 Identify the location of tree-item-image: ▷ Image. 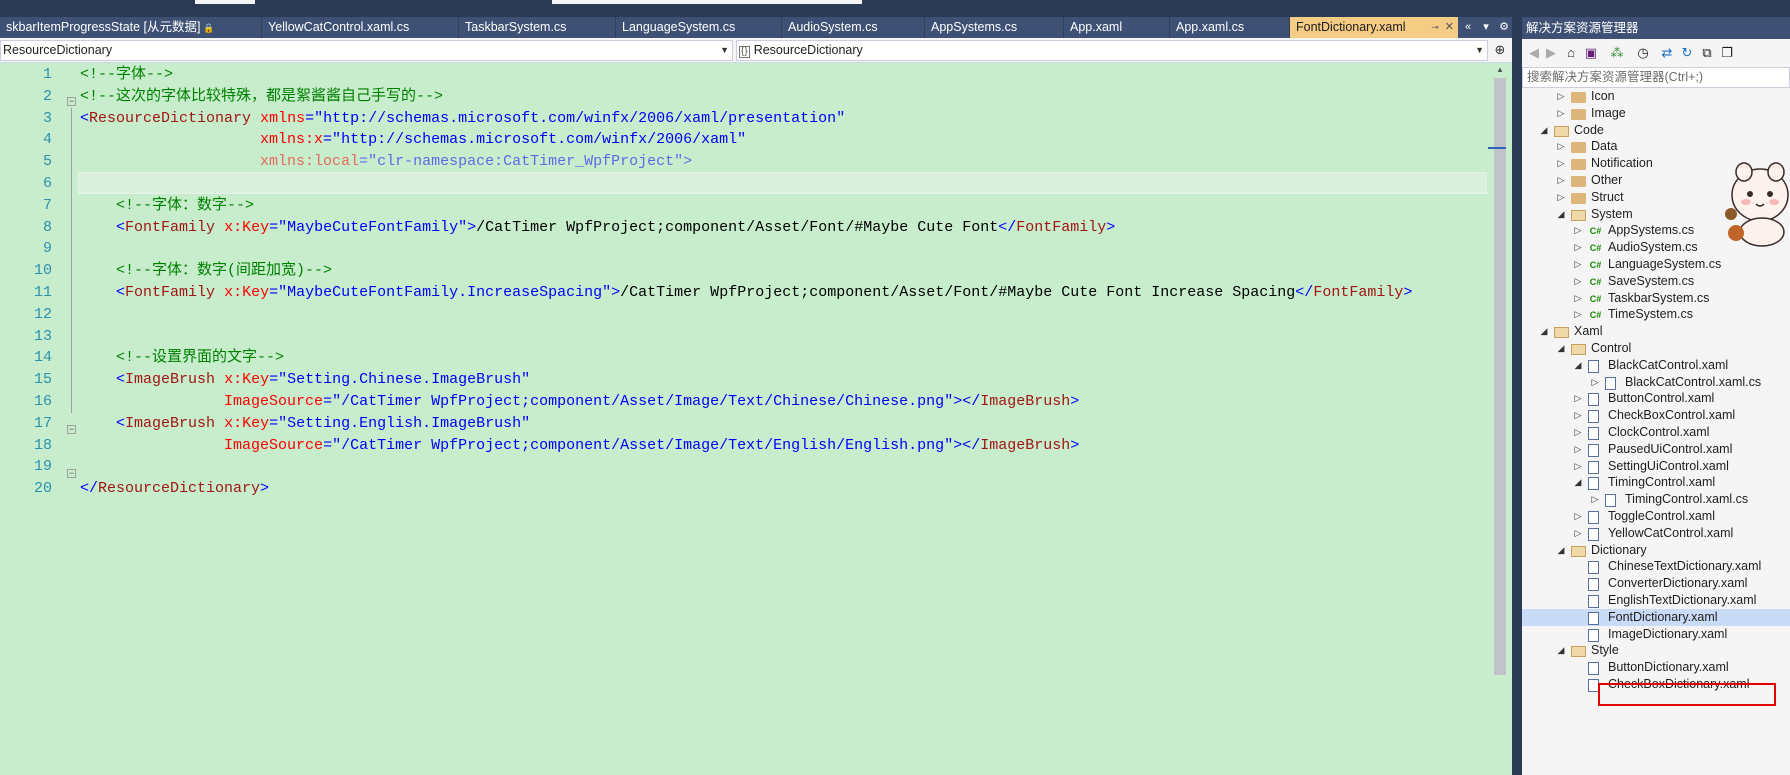
(1656, 113).